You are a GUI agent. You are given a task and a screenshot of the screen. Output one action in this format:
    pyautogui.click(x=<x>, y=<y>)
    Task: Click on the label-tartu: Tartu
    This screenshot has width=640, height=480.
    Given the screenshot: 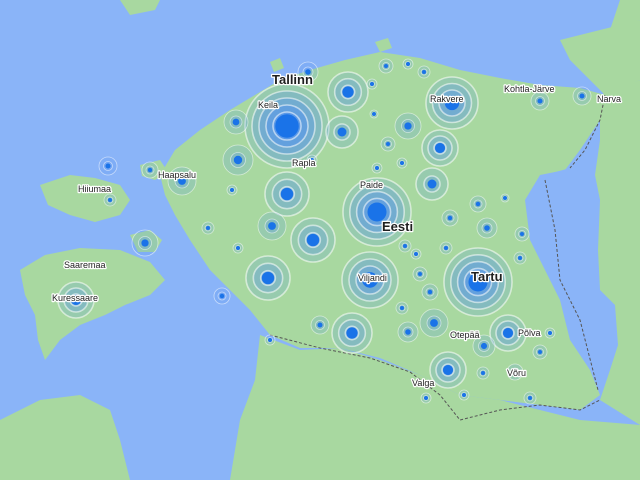 What is the action you would take?
    pyautogui.click(x=487, y=277)
    